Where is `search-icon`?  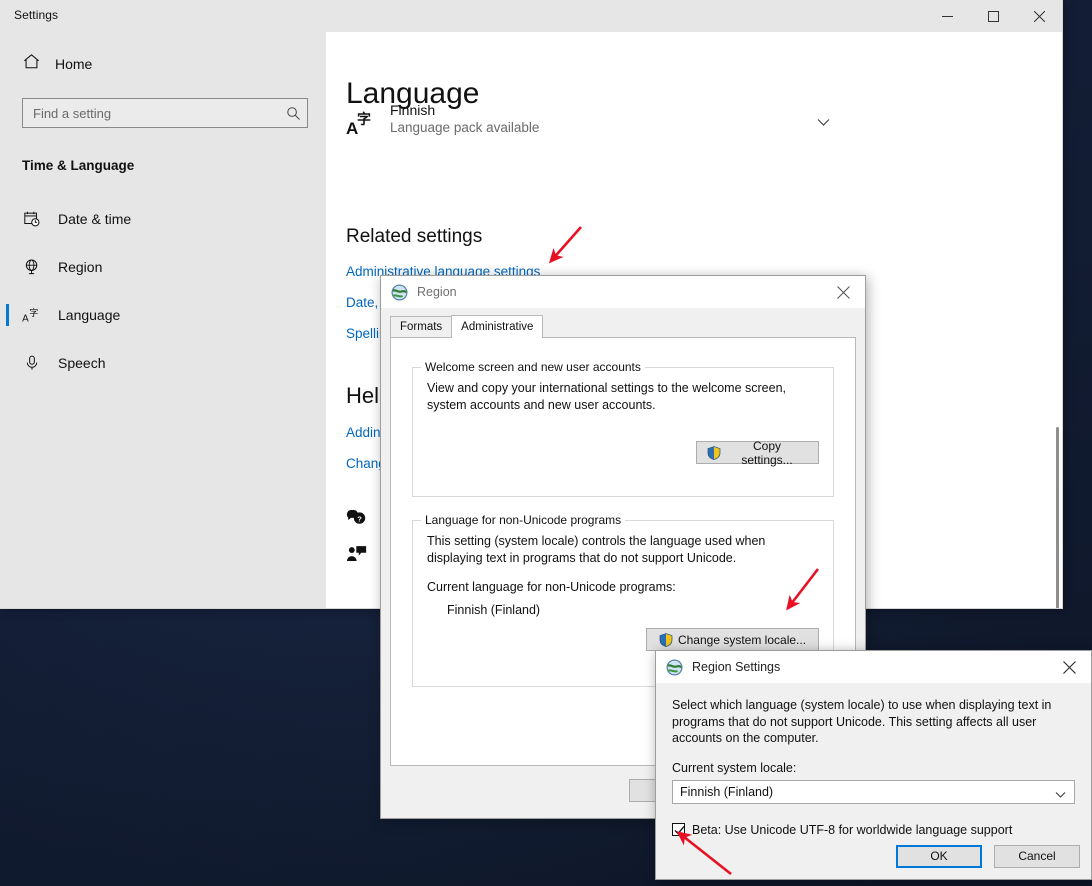 search-icon is located at coordinates (293, 113).